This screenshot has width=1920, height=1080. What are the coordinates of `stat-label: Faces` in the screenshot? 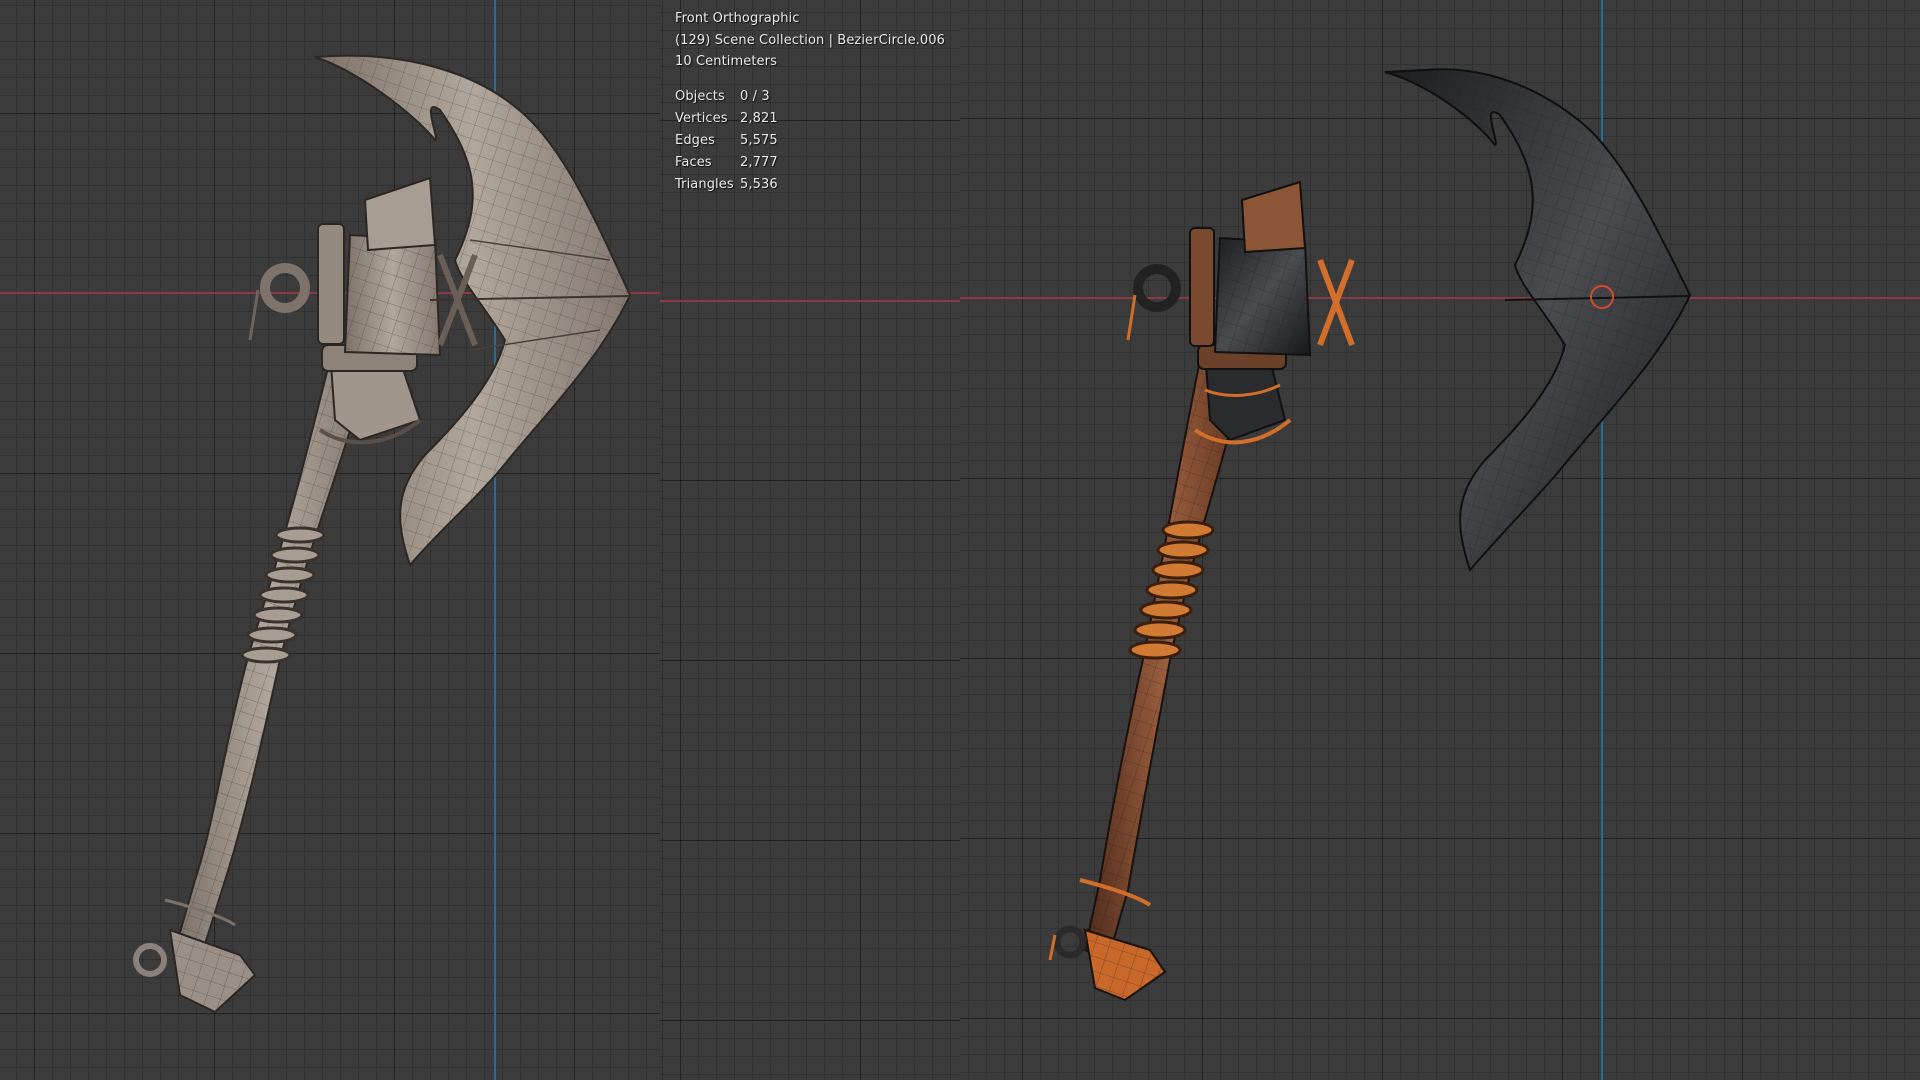 It's located at (693, 162).